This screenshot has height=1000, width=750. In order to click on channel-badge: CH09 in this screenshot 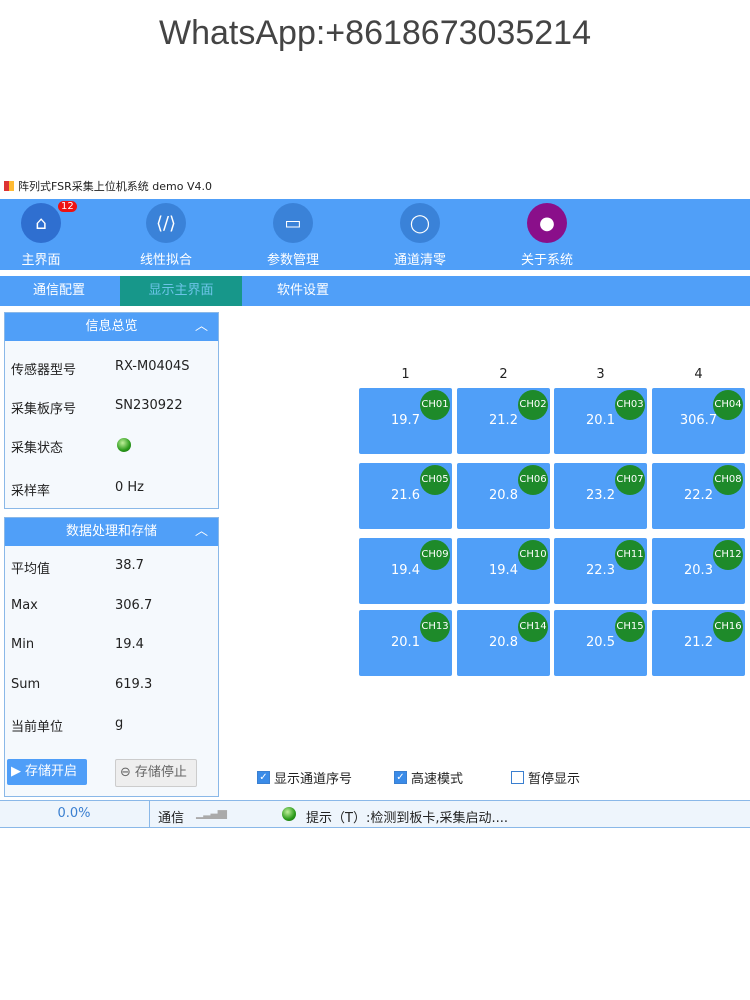, I will do `click(435, 555)`.